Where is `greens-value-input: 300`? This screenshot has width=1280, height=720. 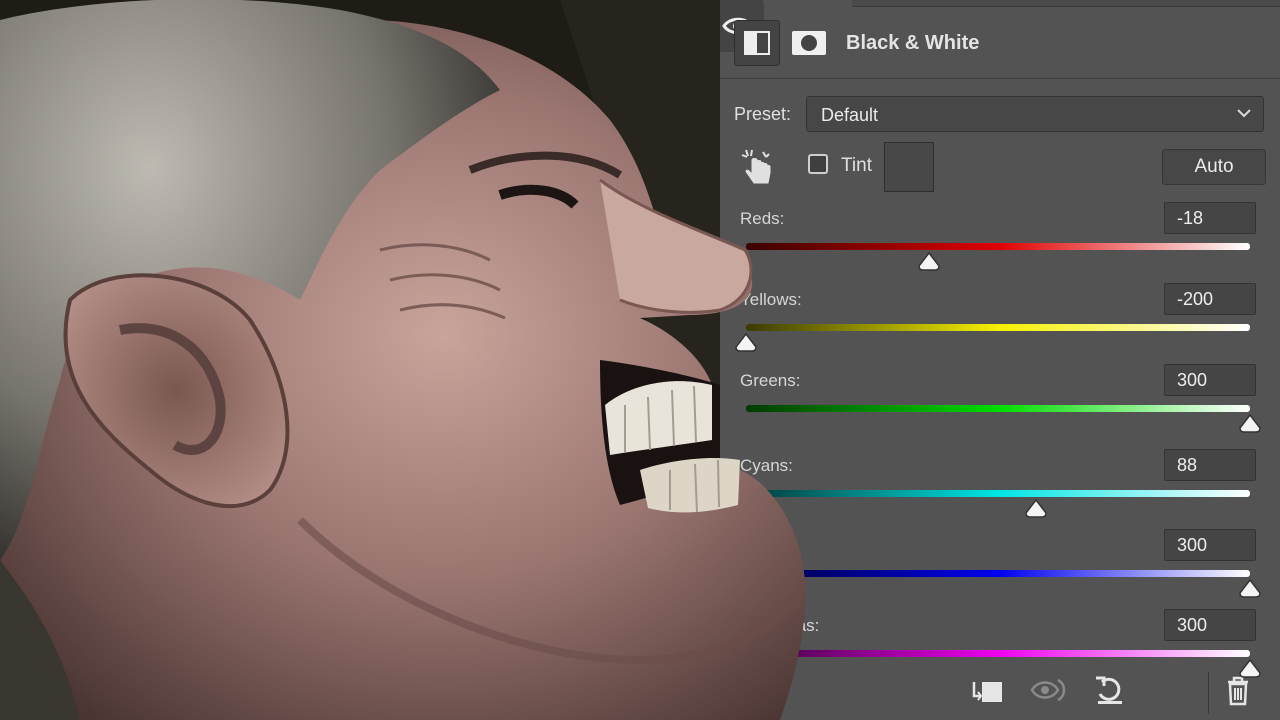 greens-value-input: 300 is located at coordinates (1210, 380).